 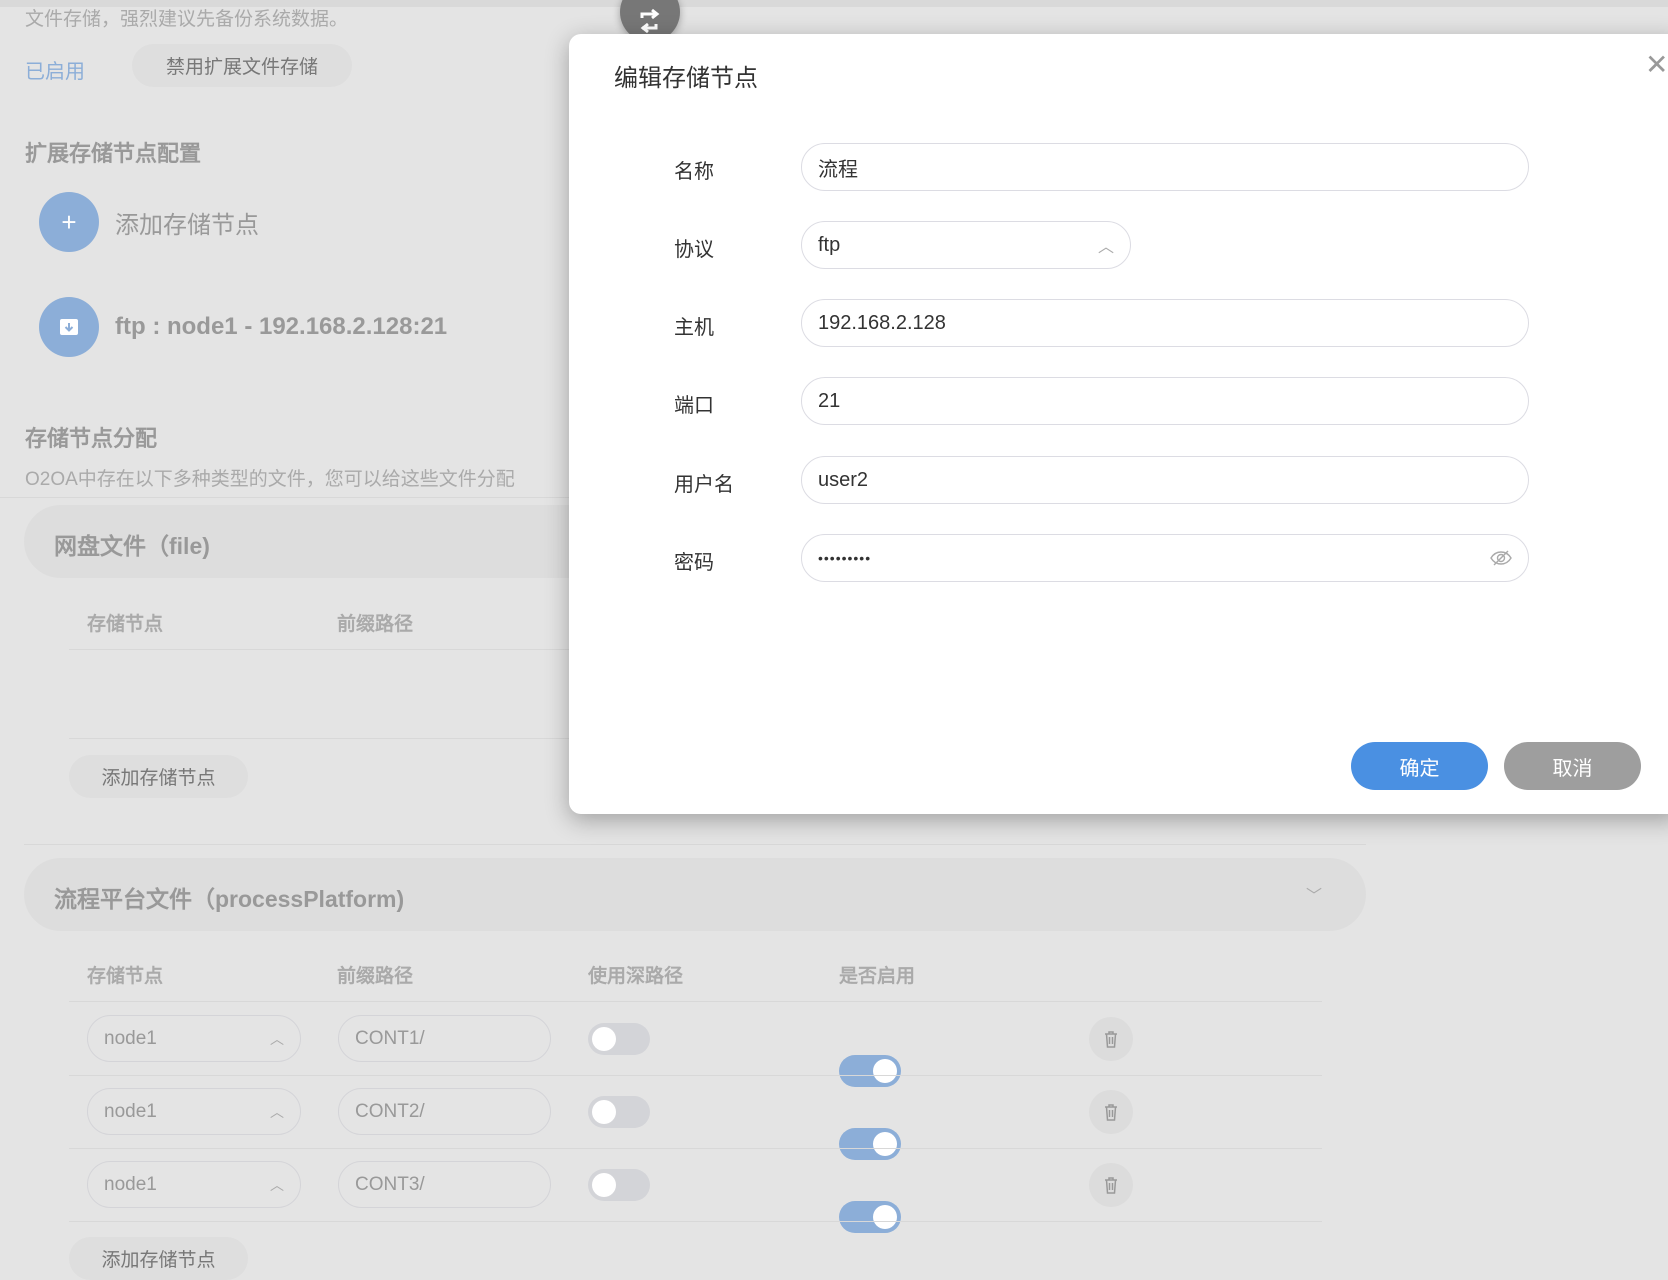 What do you see at coordinates (187, 19) in the screenshot?
I see `intro-text: 文件存储，强烈建议先备份系统数据。` at bounding box center [187, 19].